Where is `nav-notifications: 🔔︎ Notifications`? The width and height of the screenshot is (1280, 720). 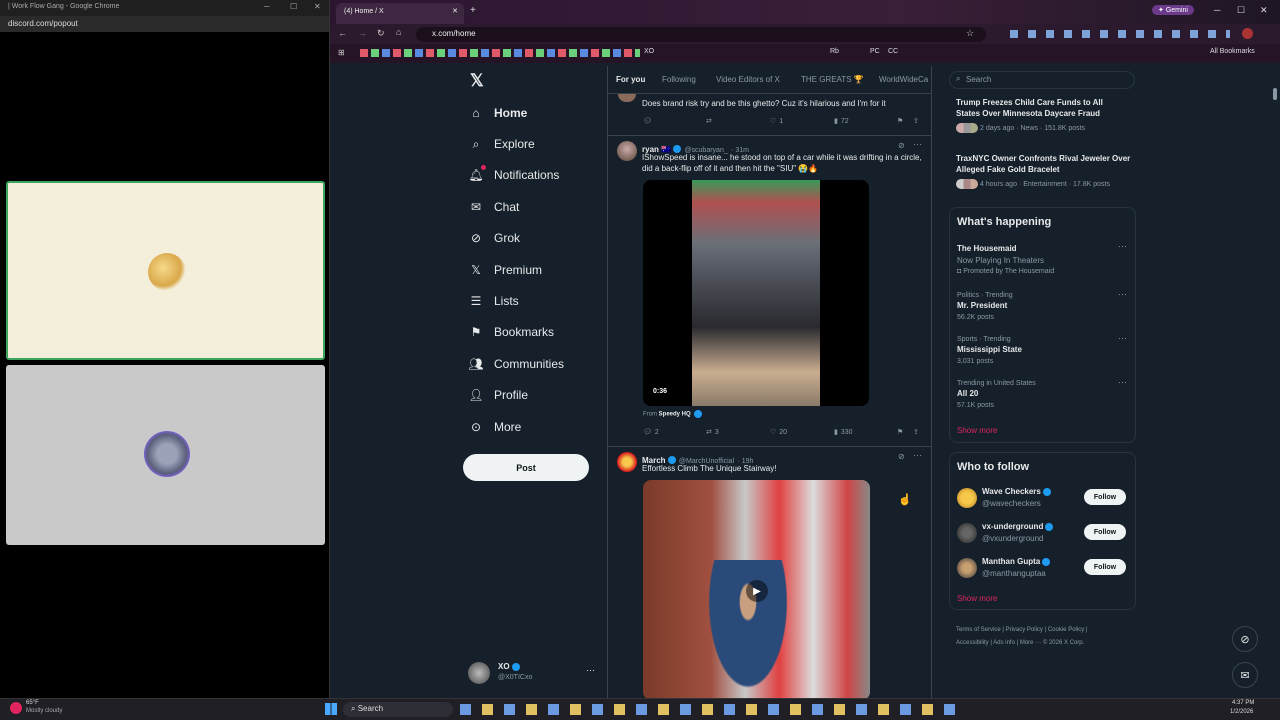
nav-notifications: 🔔︎ Notifications is located at coordinates (528, 175).